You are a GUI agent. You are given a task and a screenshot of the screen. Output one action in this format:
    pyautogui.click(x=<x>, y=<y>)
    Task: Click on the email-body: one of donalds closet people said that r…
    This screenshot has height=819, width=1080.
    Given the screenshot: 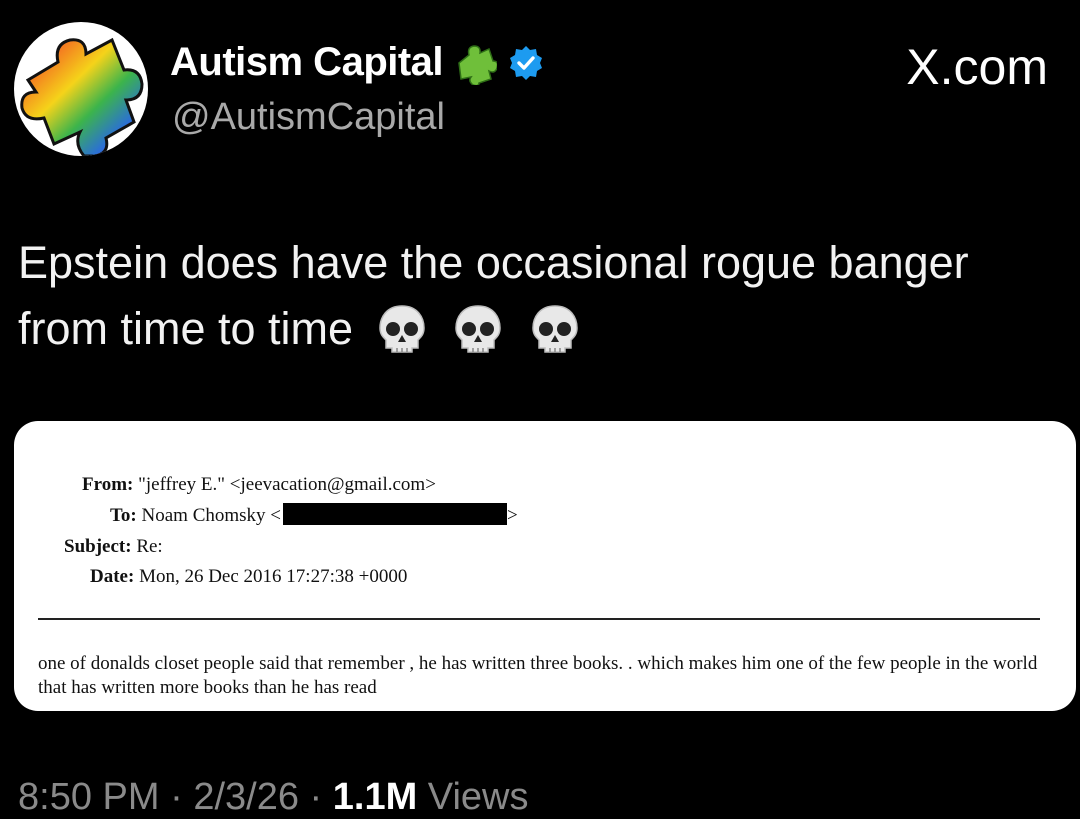 What is the action you would take?
    pyautogui.click(x=538, y=675)
    